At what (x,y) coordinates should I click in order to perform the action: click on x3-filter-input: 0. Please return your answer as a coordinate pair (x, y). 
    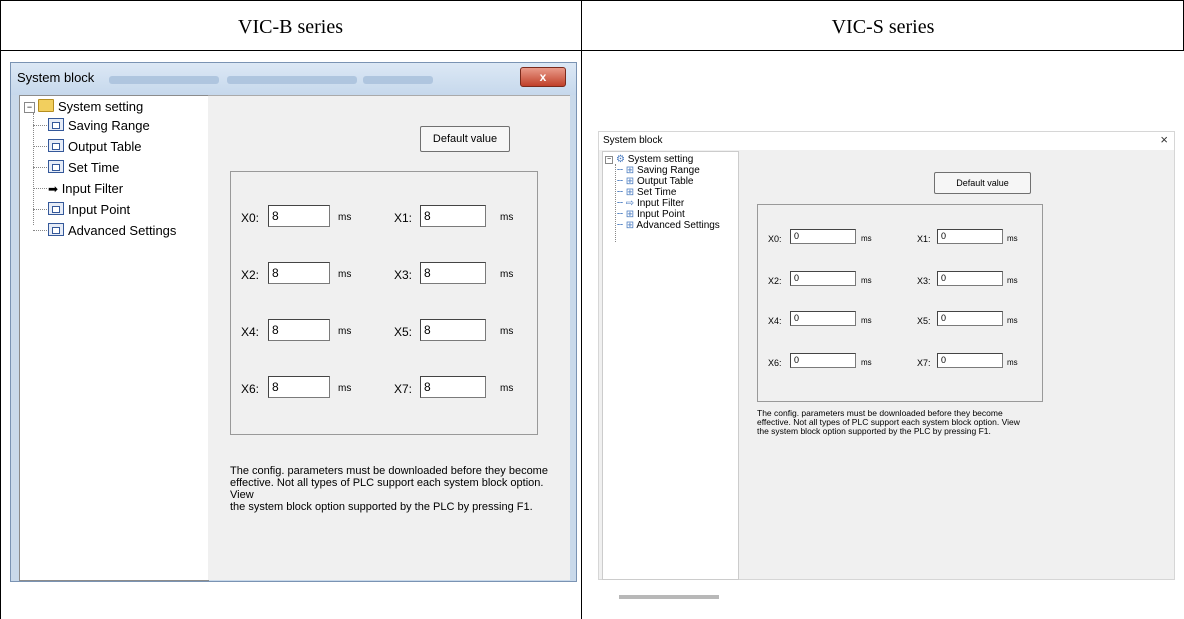
    Looking at the image, I should click on (970, 278).